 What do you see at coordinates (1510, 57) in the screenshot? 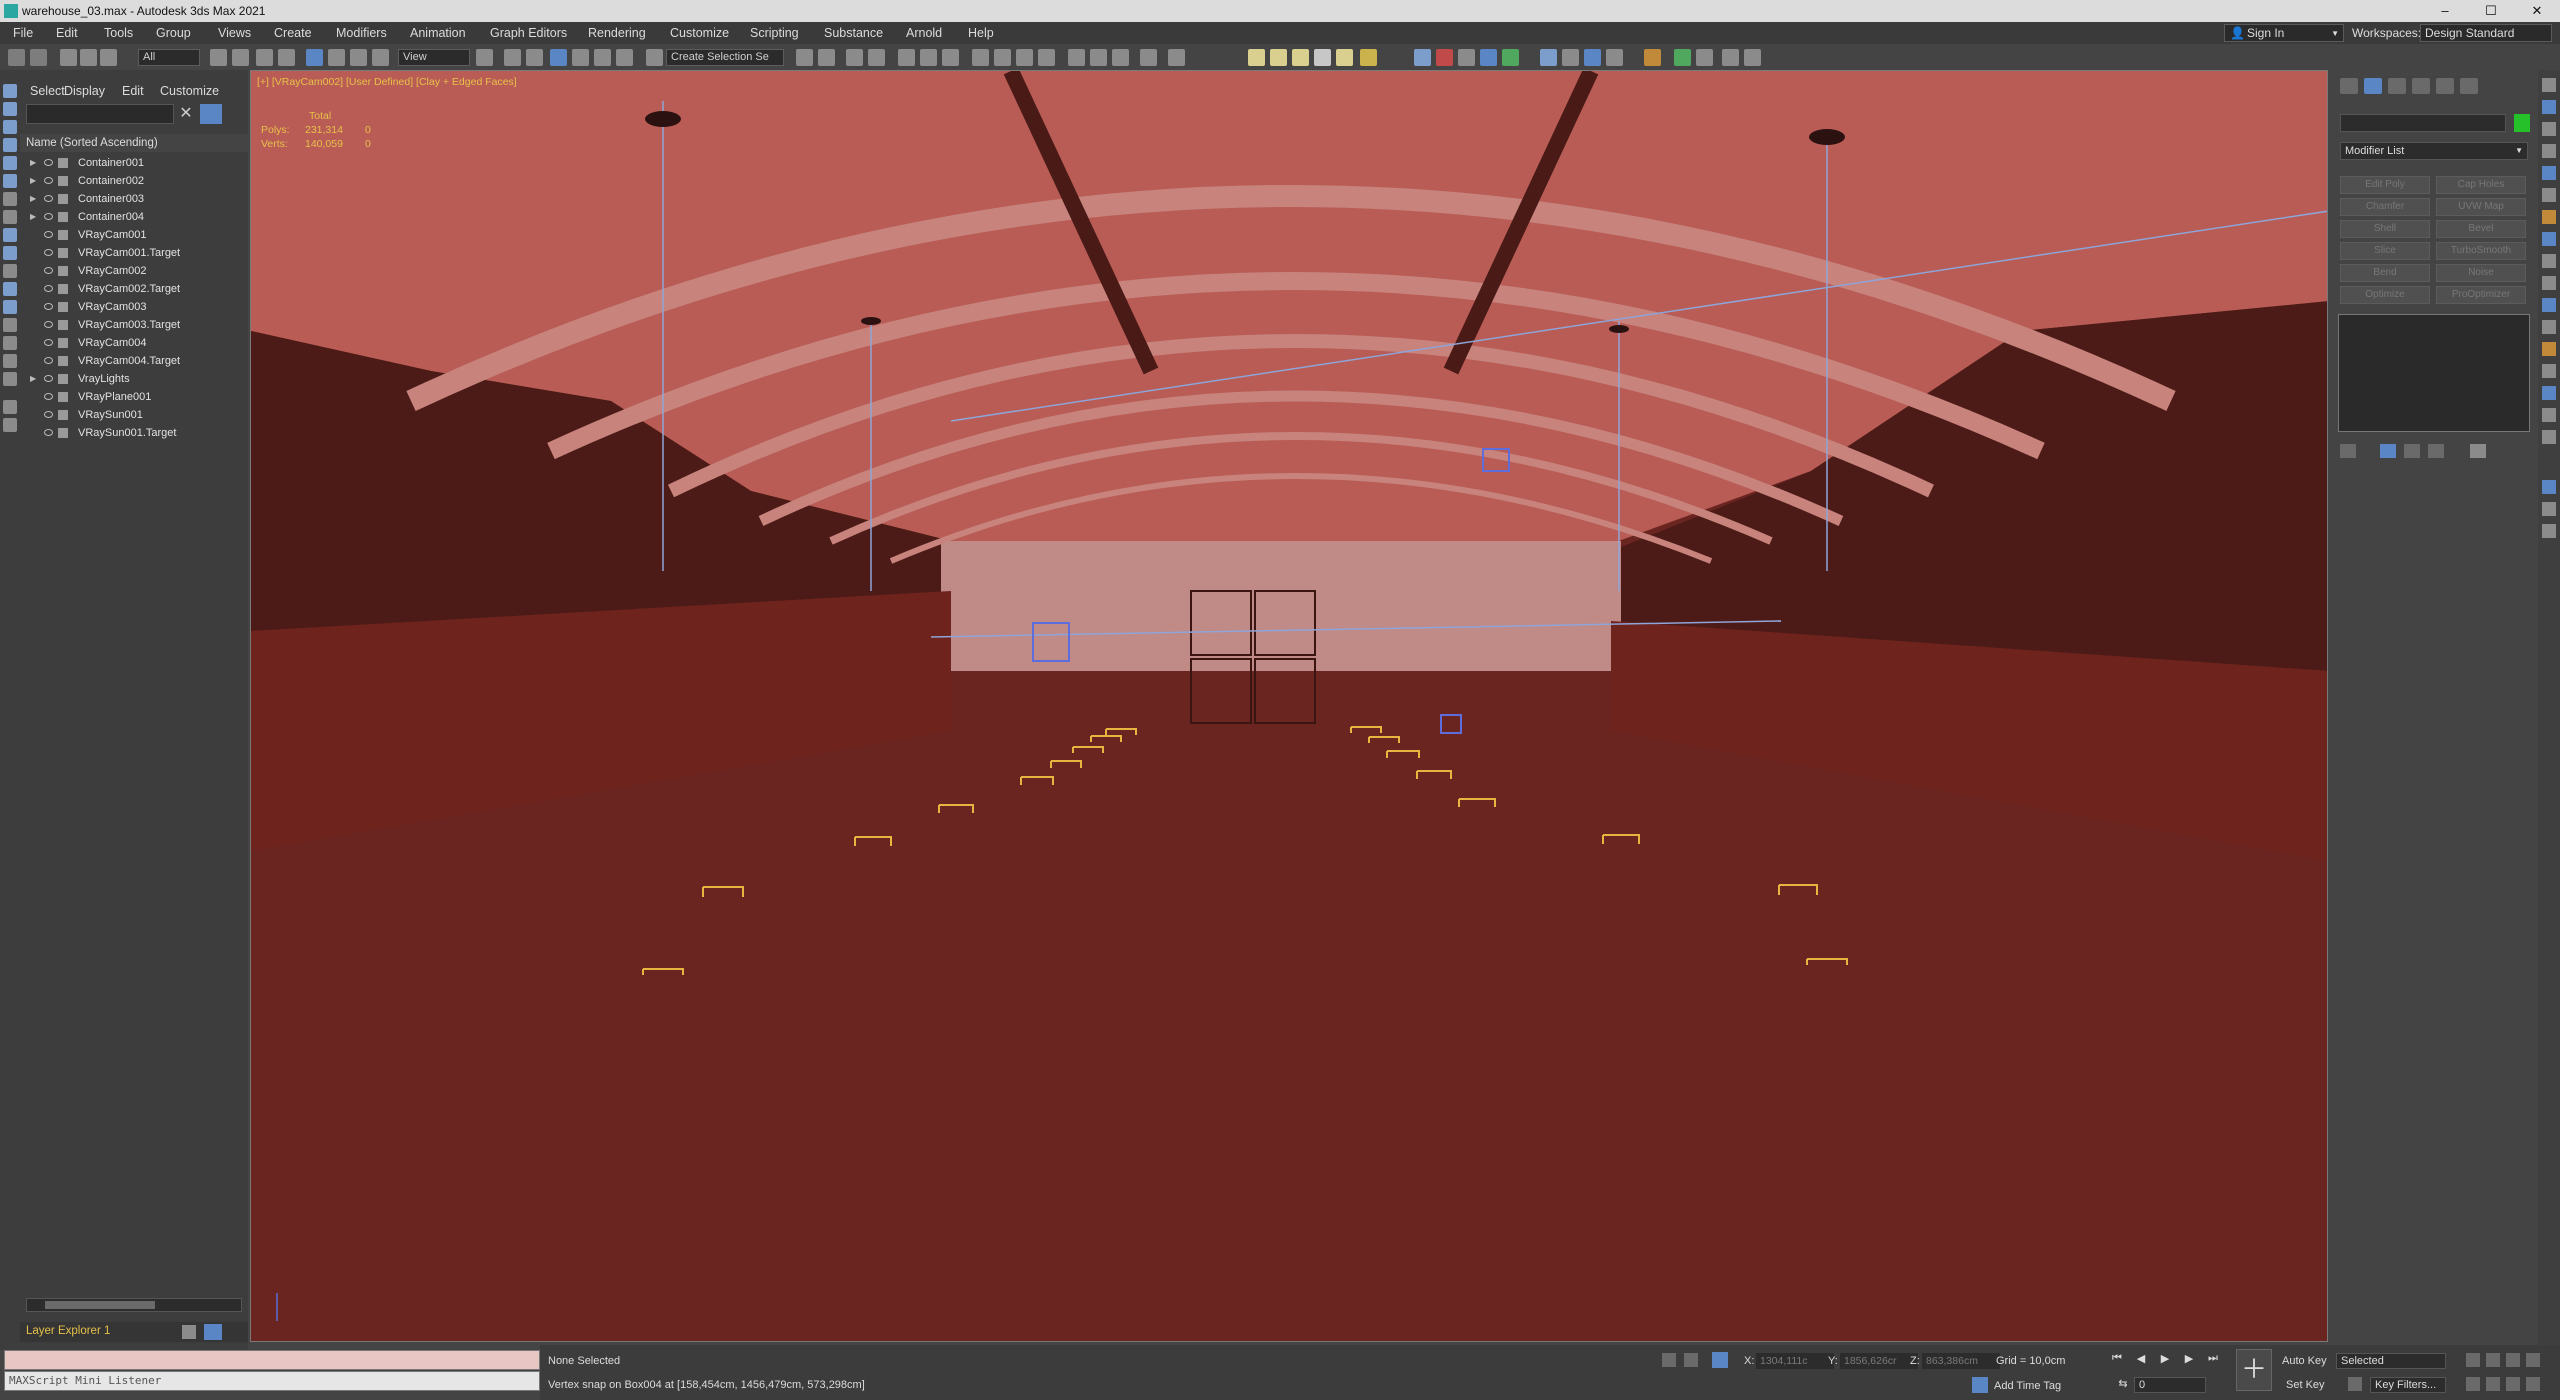
I see `vray-clipper-icon` at bounding box center [1510, 57].